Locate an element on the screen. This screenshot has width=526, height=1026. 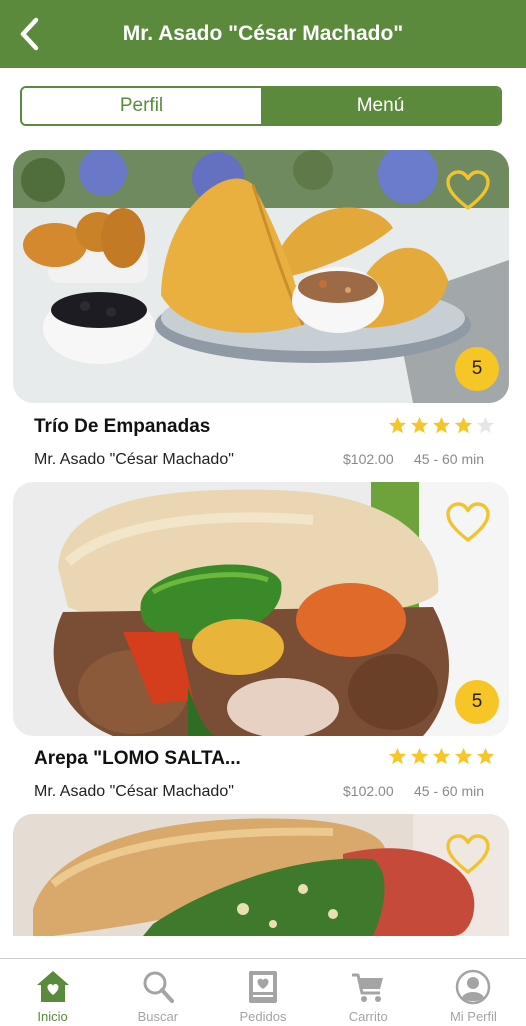
chevron-left-icon is located at coordinates (29, 34).